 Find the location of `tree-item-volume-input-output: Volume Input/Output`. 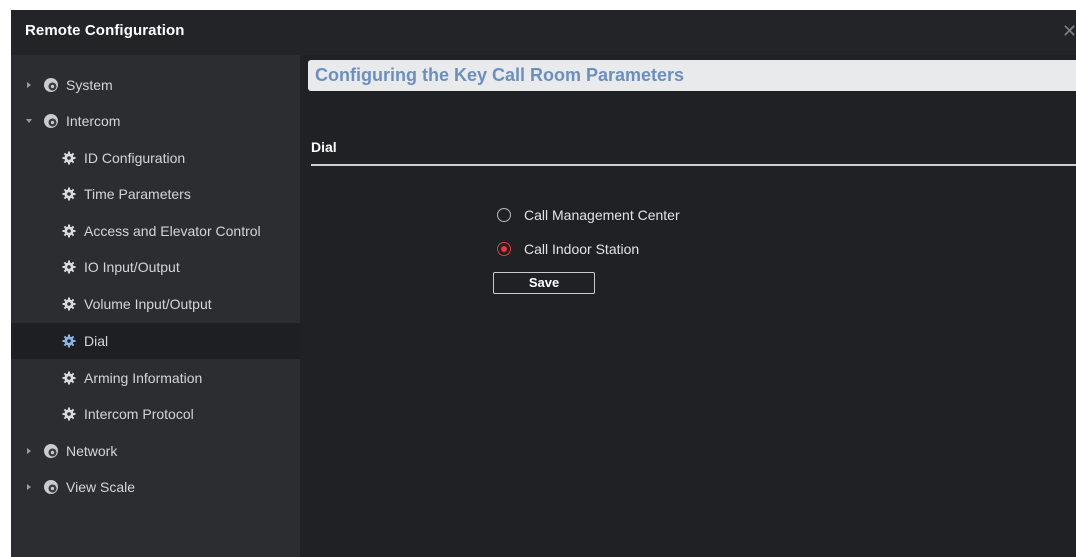

tree-item-volume-input-output: Volume Input/Output is located at coordinates (155, 304).